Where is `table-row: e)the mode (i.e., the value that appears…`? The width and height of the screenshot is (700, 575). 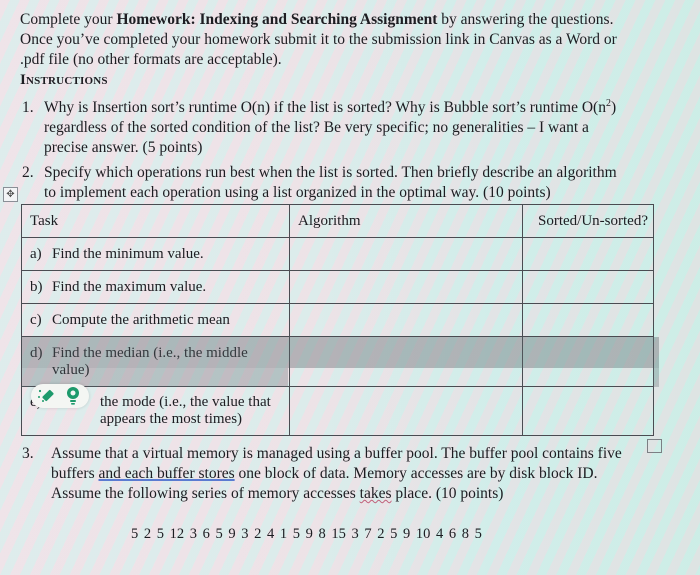
table-row: e)the mode (i.e., the value that appears… is located at coordinates (337, 411).